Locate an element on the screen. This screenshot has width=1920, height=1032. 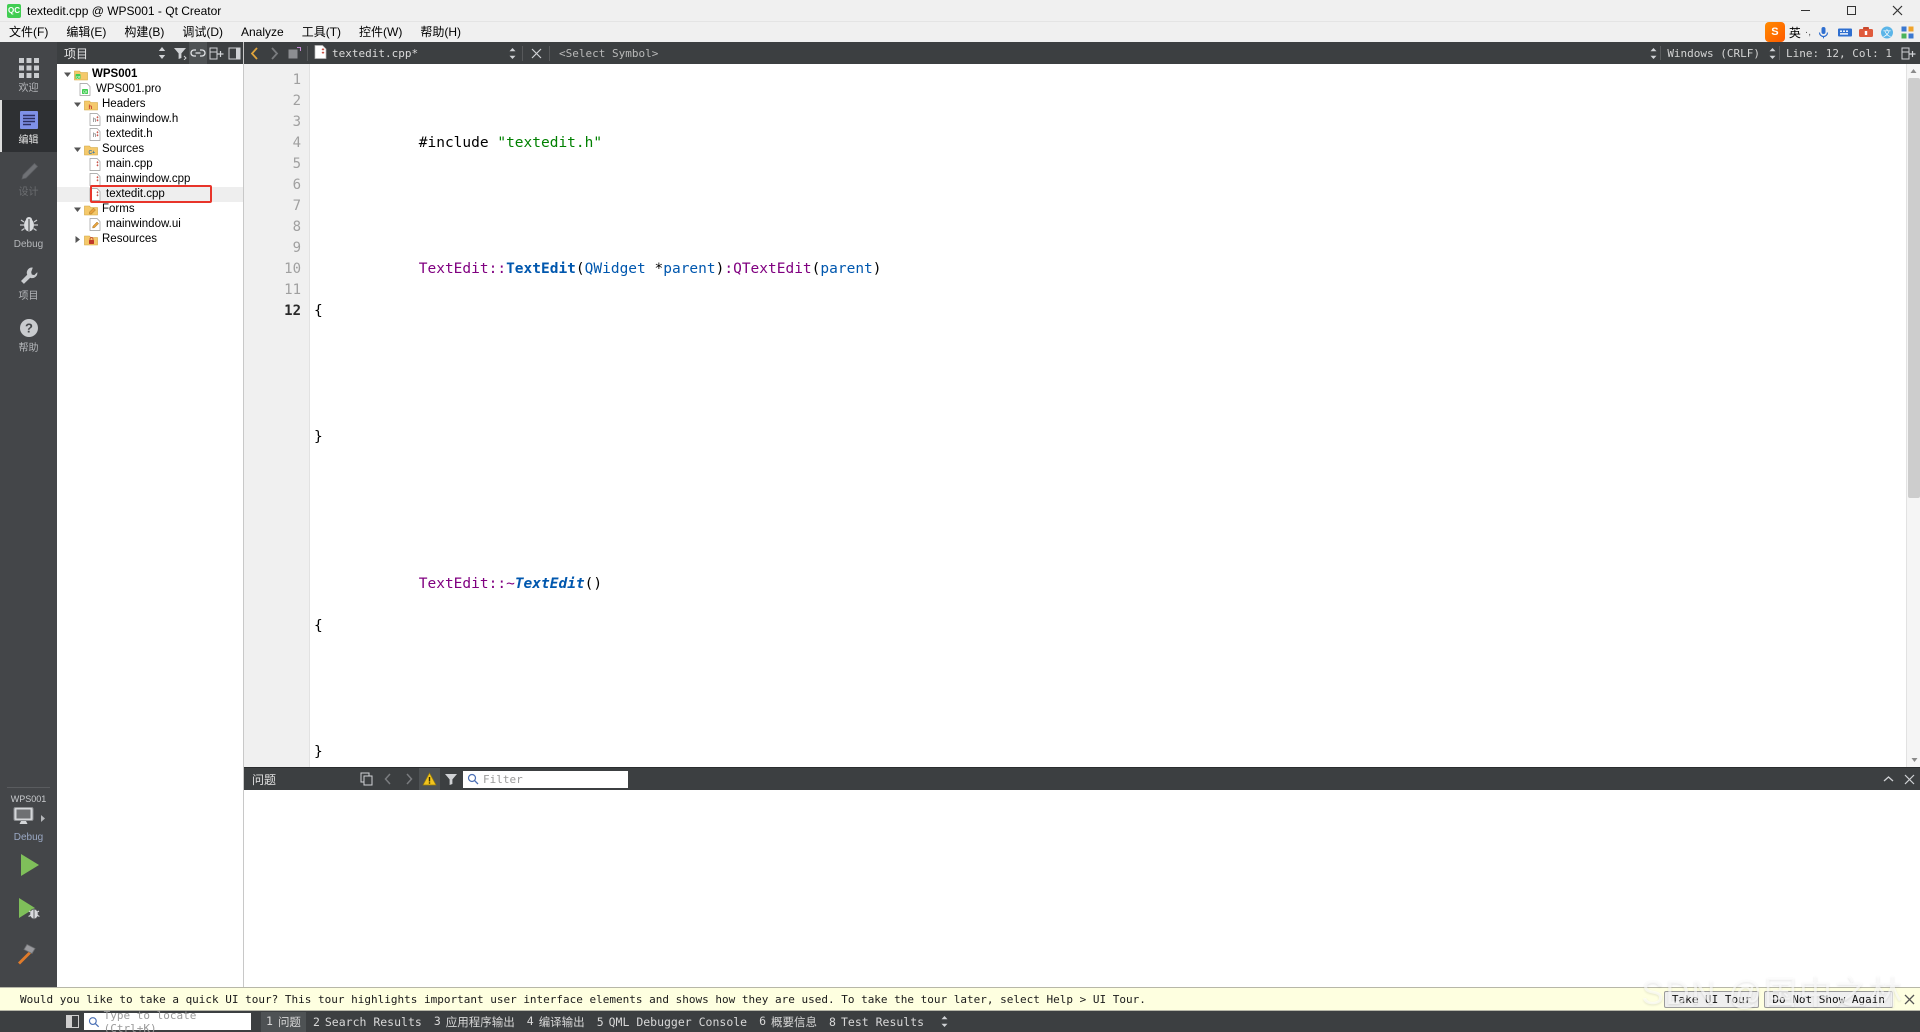
apps-grid-icon is located at coordinates (1907, 32).